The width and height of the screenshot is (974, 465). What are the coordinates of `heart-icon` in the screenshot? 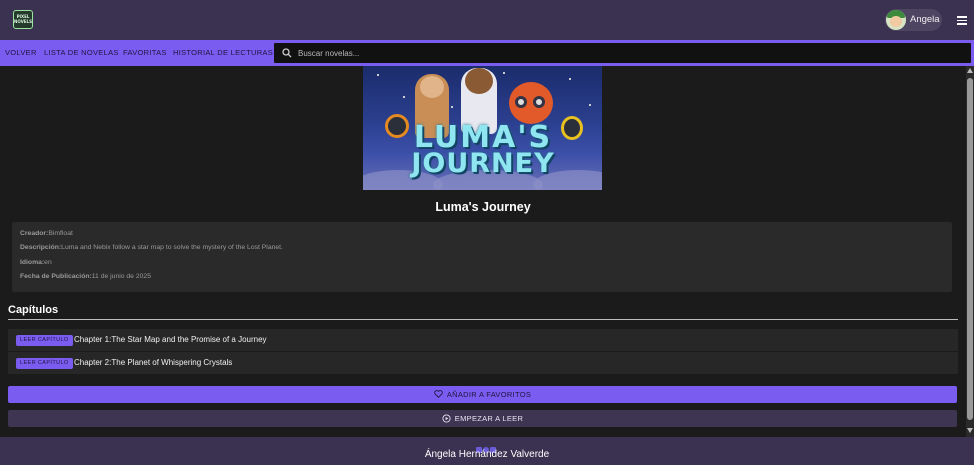 It's located at (438, 394).